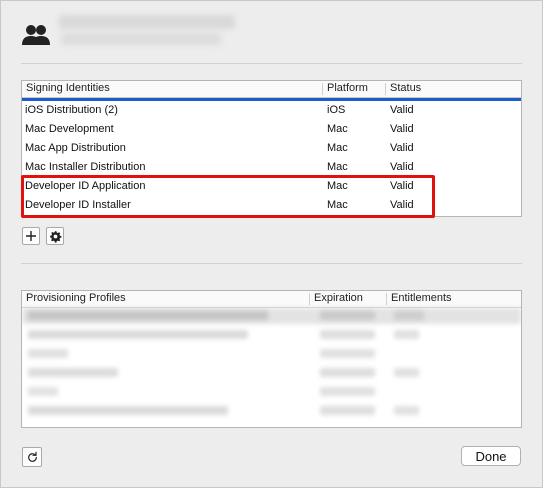 The image size is (543, 488). Describe the element at coordinates (347, 88) in the screenshot. I see `column-header-platform: Platform` at that location.